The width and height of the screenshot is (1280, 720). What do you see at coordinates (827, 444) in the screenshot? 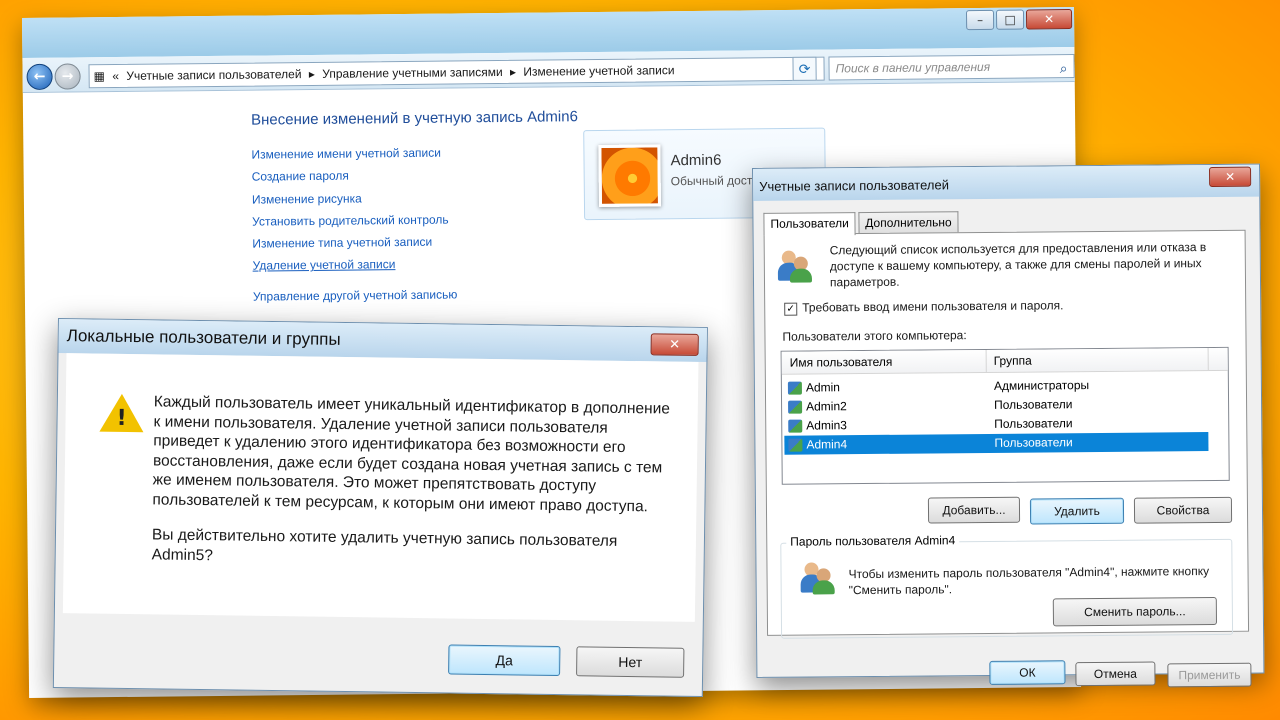
I see `row-username: Admin4` at bounding box center [827, 444].